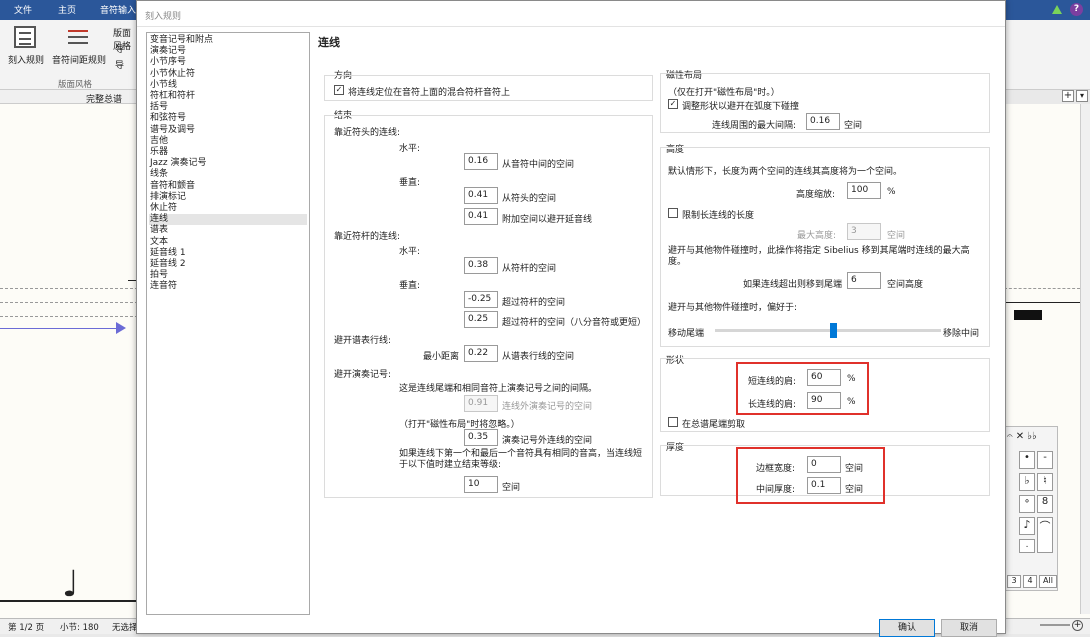 The height and width of the screenshot is (637, 1090). Describe the element at coordinates (228, 107) in the screenshot. I see `category-item: 括号` at that location.